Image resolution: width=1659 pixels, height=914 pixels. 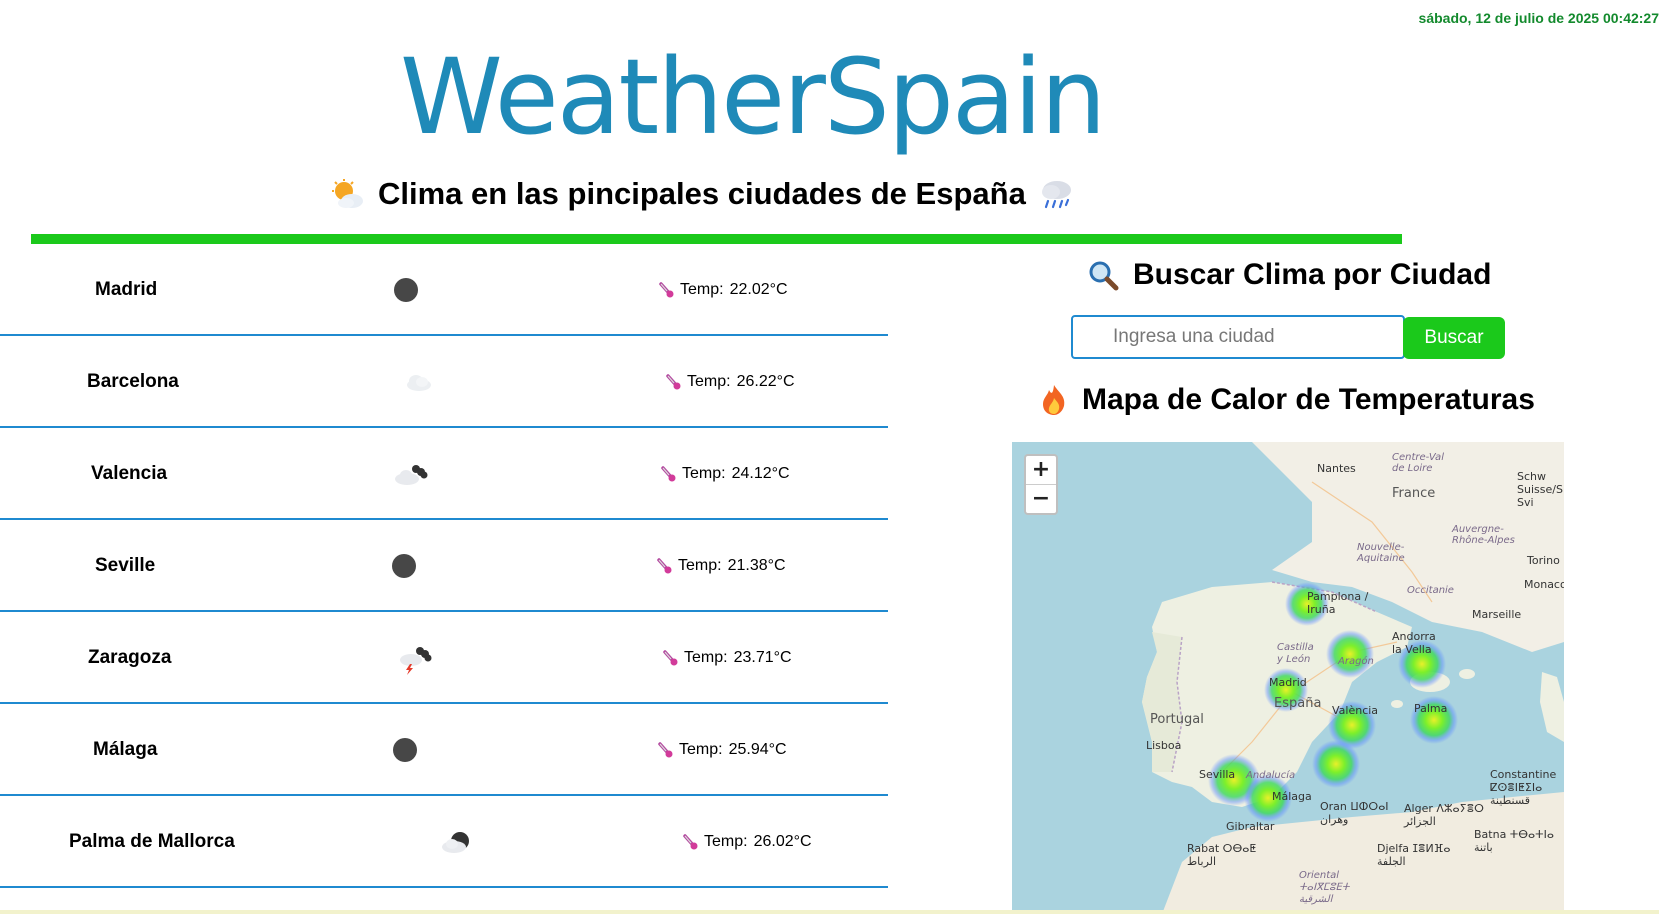 I want to click on night-clouds-icon, so click(x=455, y=842).